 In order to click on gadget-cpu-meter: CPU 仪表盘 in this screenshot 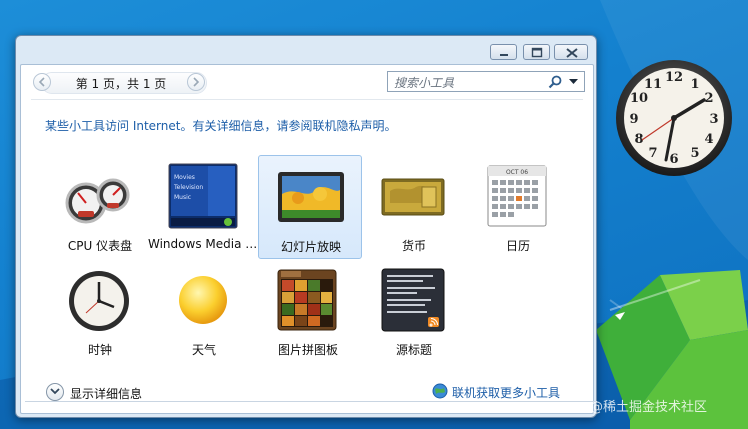, I will do `click(100, 208)`.